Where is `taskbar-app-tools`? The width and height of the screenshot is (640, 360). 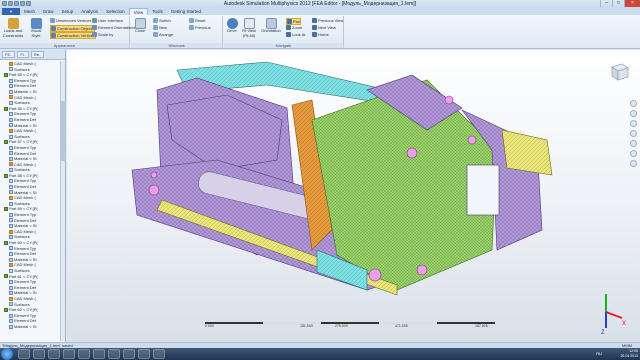 taskbar-app-tools is located at coordinates (144, 354).